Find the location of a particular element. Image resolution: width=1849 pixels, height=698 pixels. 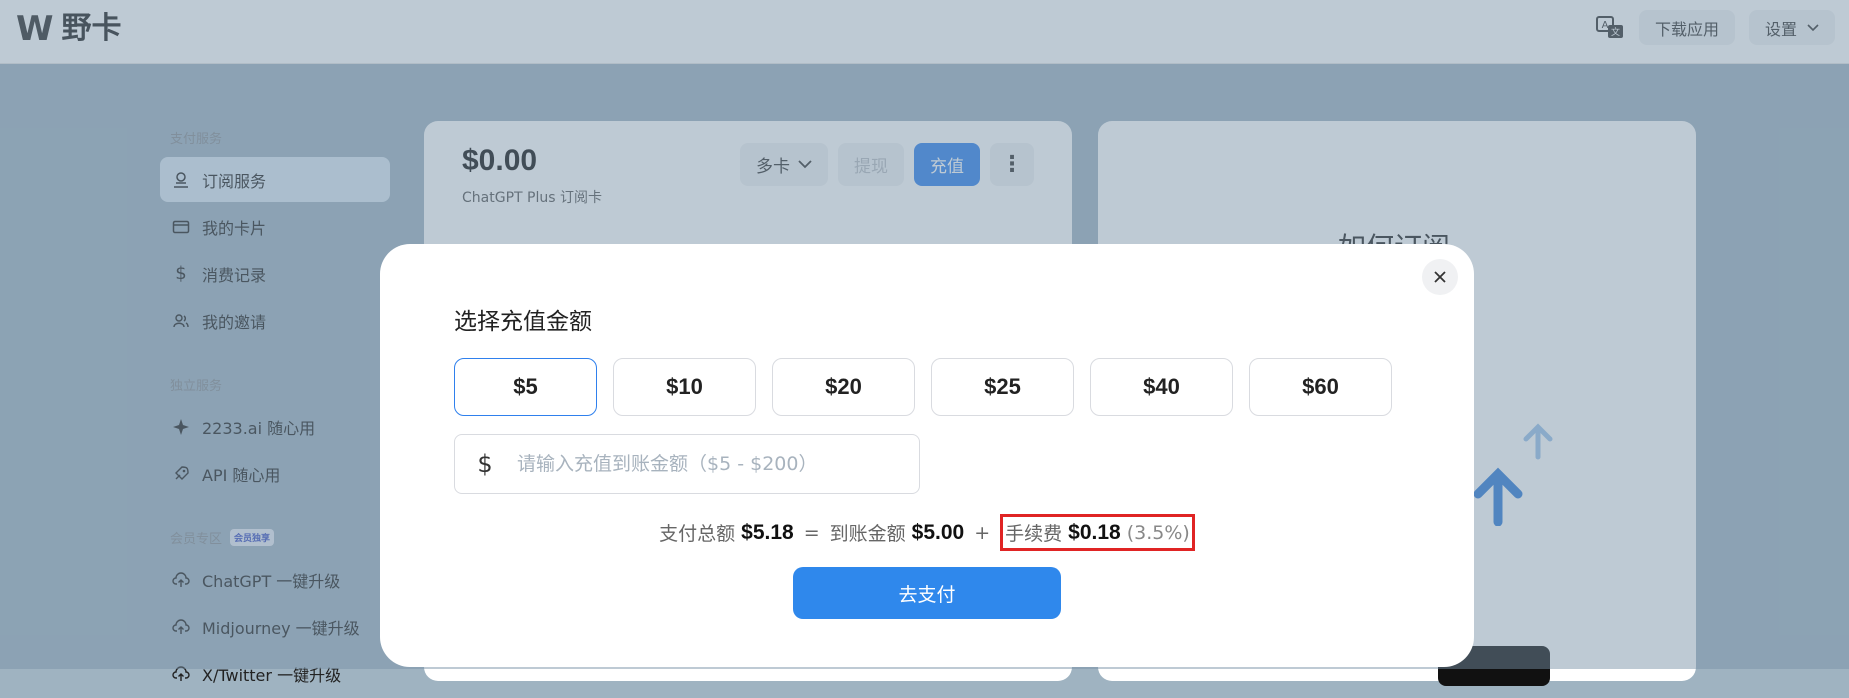

amount-option-25: $25 is located at coordinates (1002, 387).